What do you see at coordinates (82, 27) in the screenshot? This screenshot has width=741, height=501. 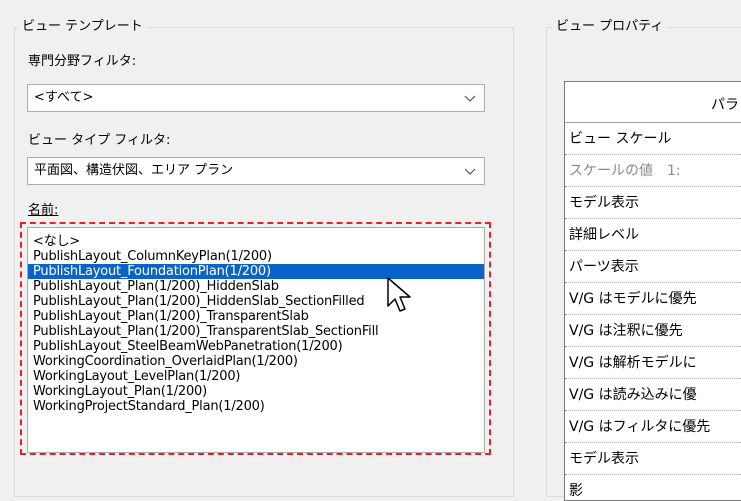 I see `view-template-group-title: ビュー テンプレート` at bounding box center [82, 27].